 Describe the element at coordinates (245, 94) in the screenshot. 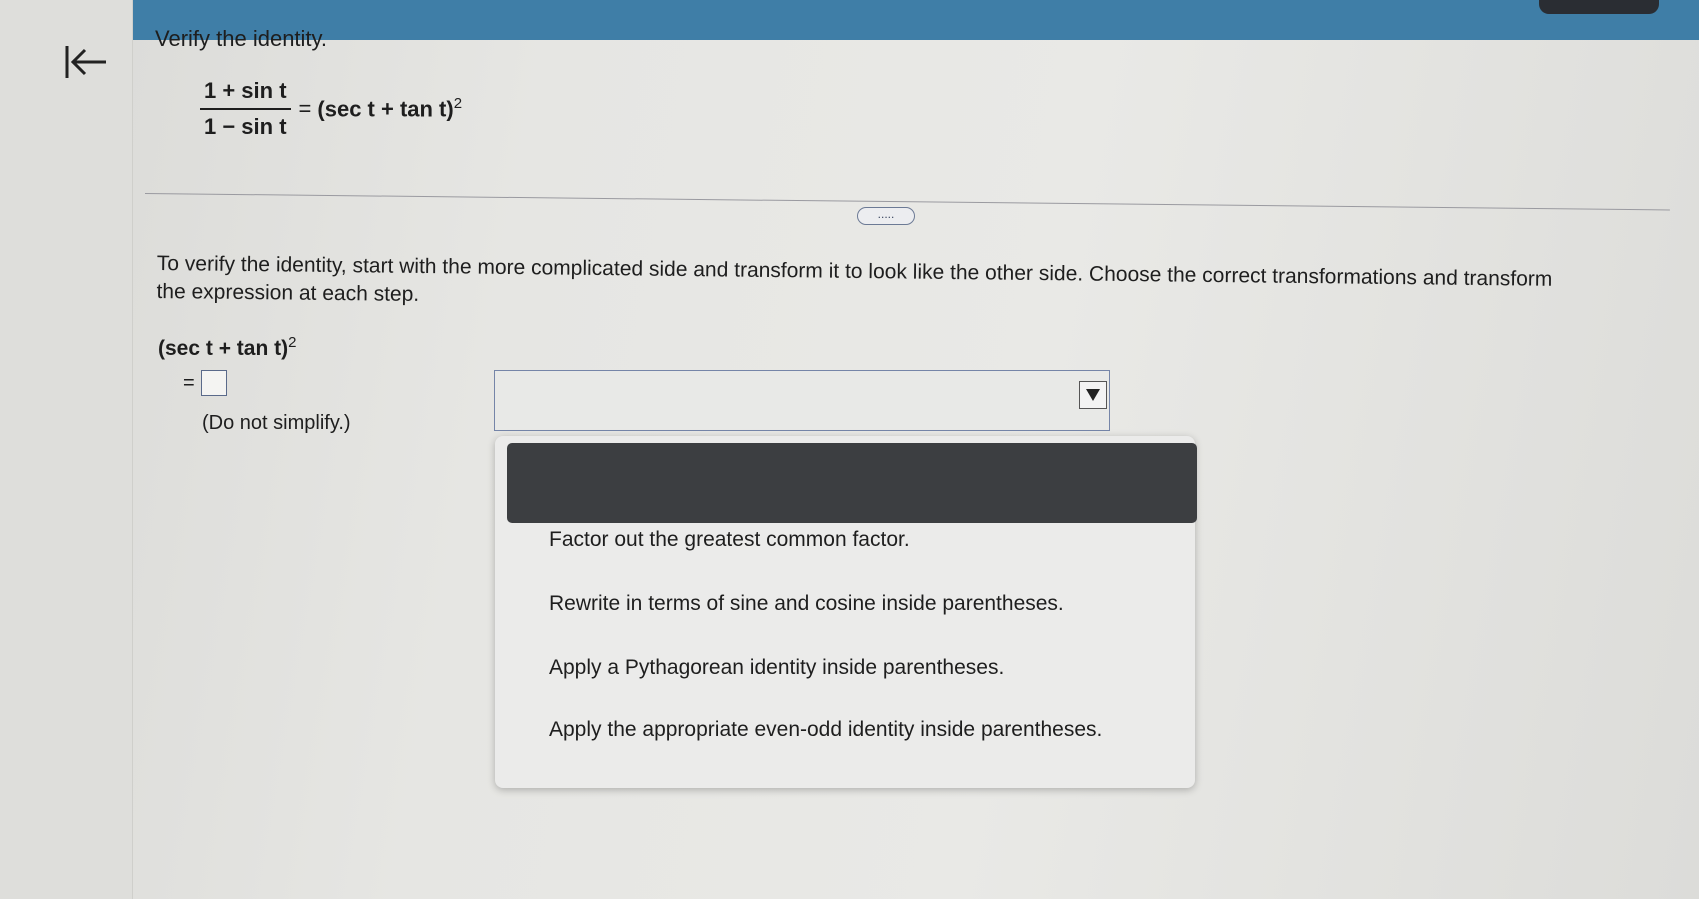

I see `fraction-numerator: 1 + sin t` at that location.